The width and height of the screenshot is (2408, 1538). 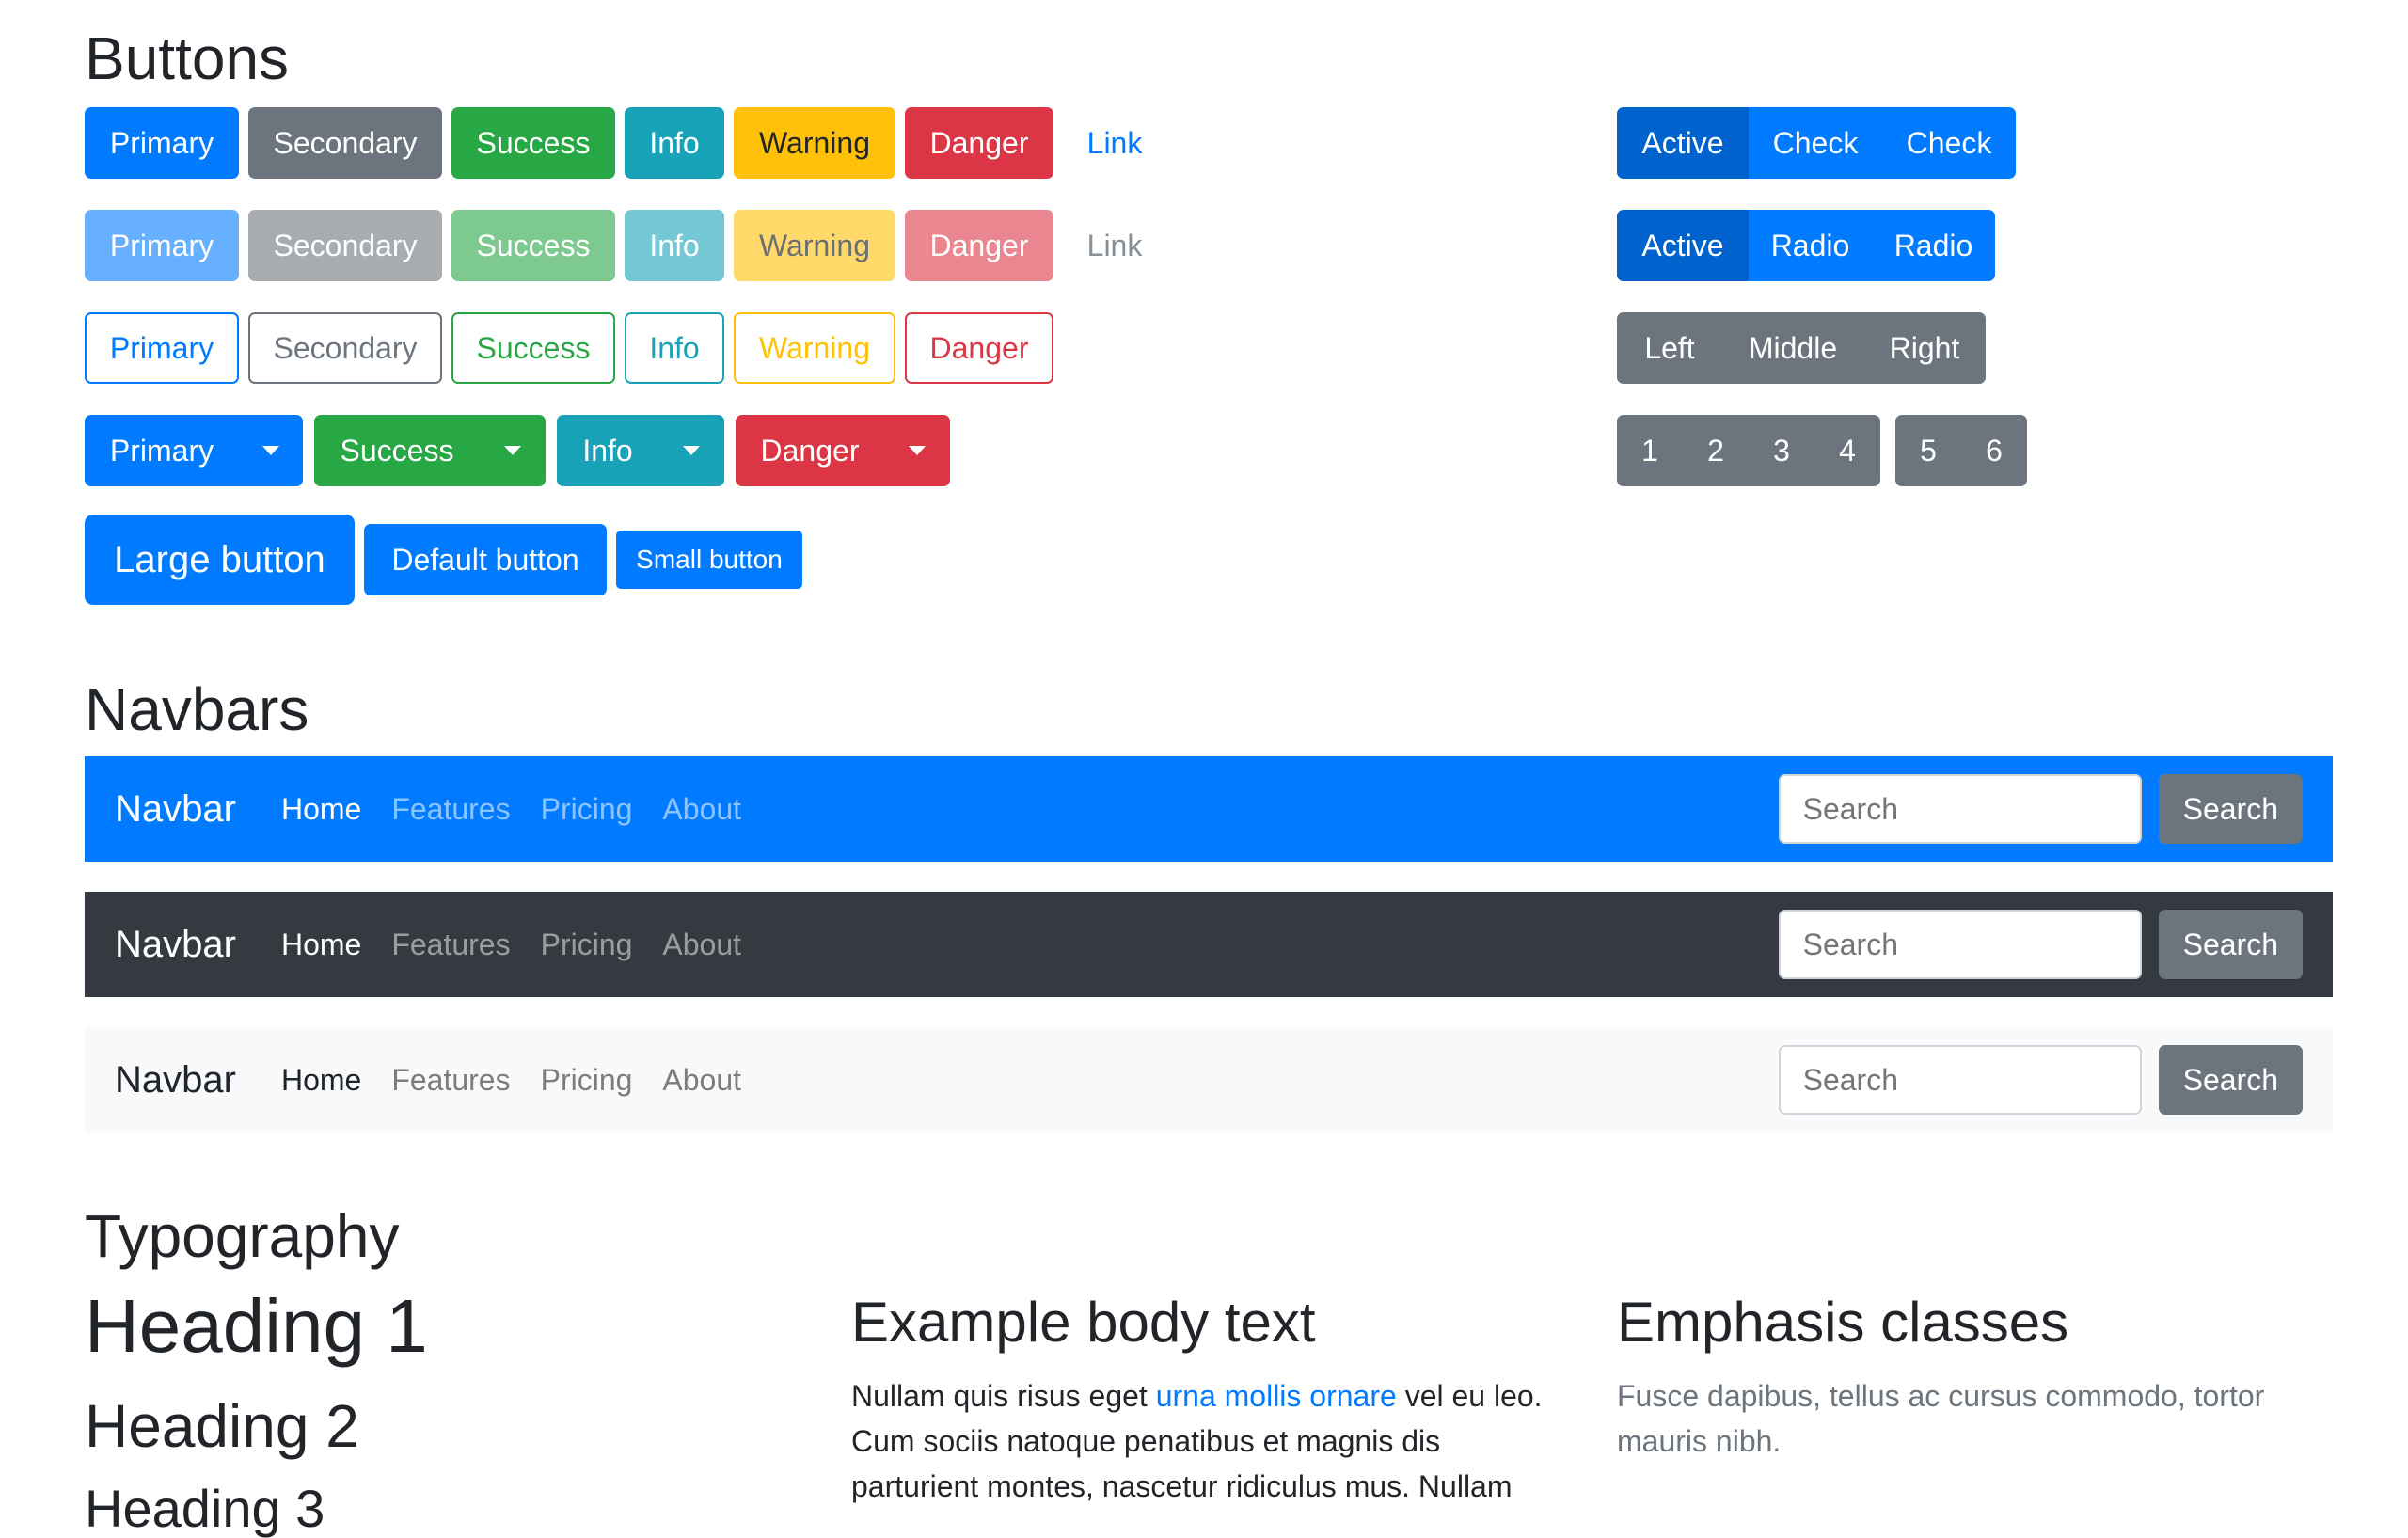 I want to click on primary-outline-button: Primary, so click(x=162, y=348).